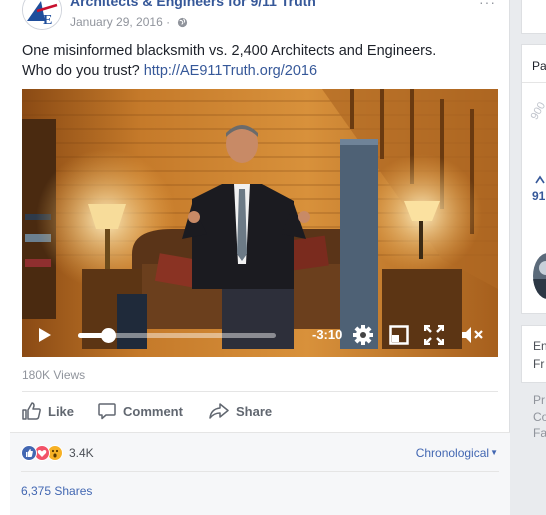 The height and width of the screenshot is (515, 546). I want to click on thumbs-up-icon, so click(31, 411).